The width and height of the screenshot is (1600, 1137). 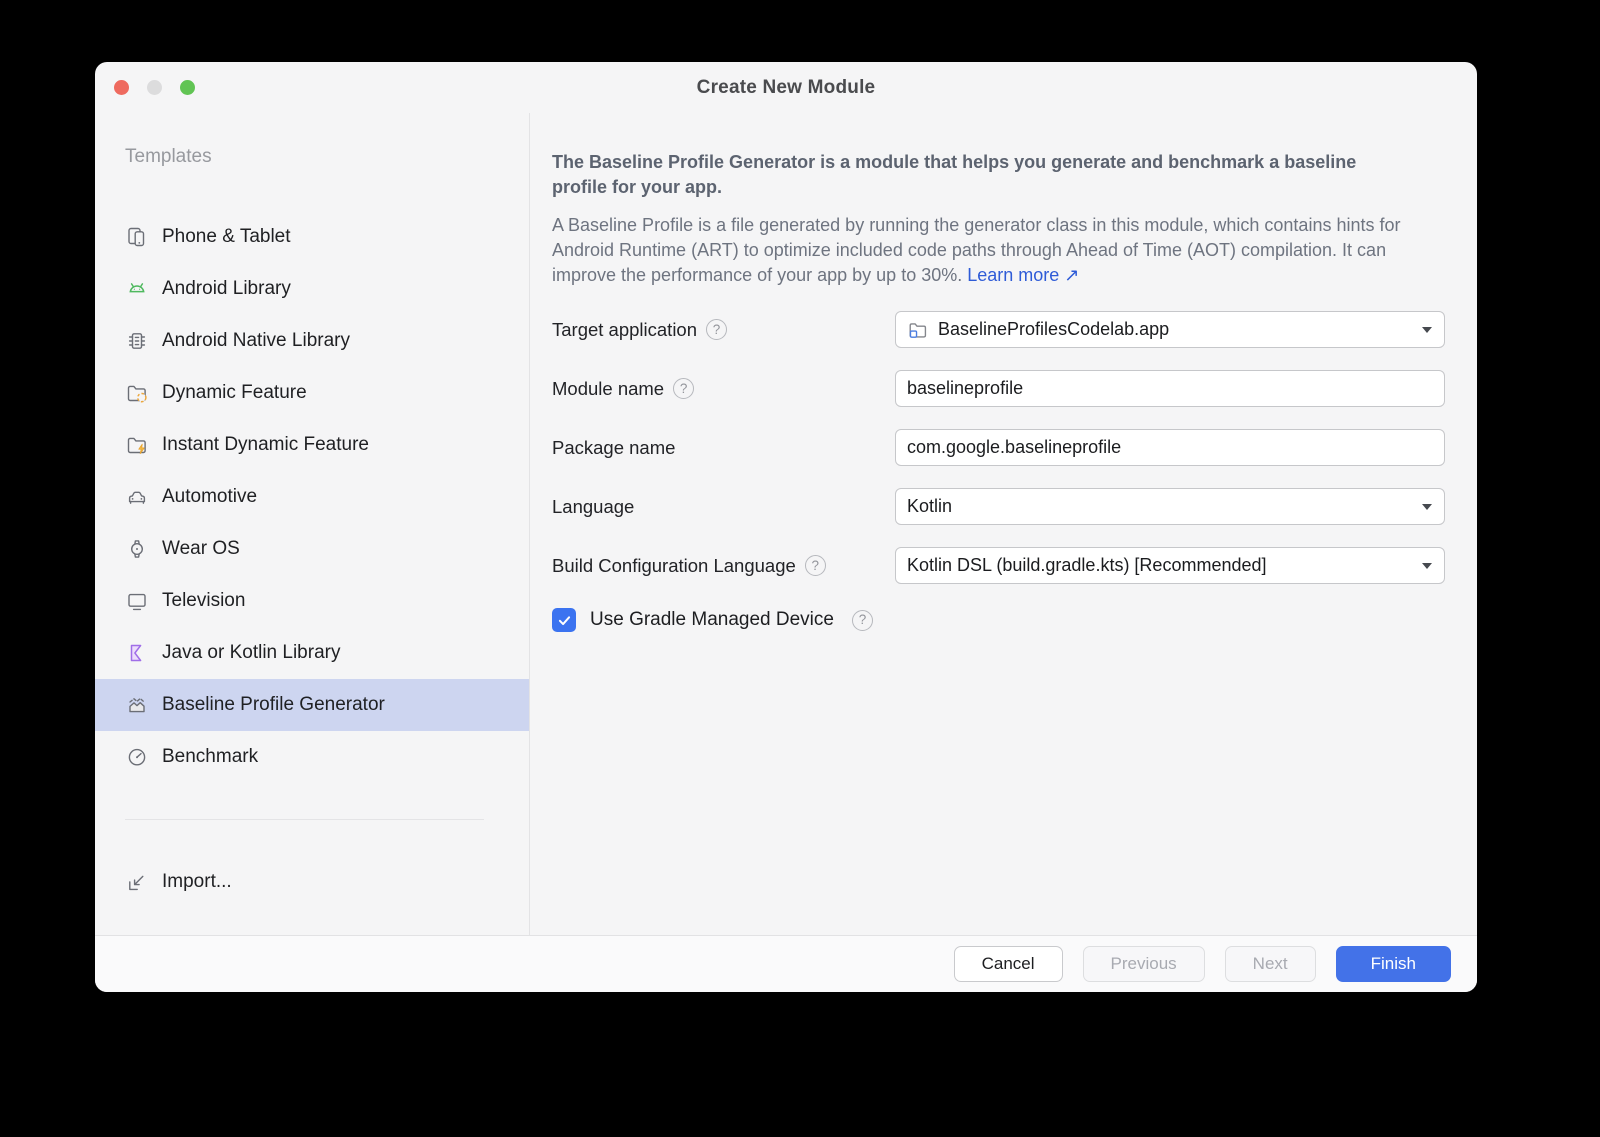 What do you see at coordinates (998, 620) in the screenshot?
I see `gradle-managed-device-row: Use Gradle Managed Device ?` at bounding box center [998, 620].